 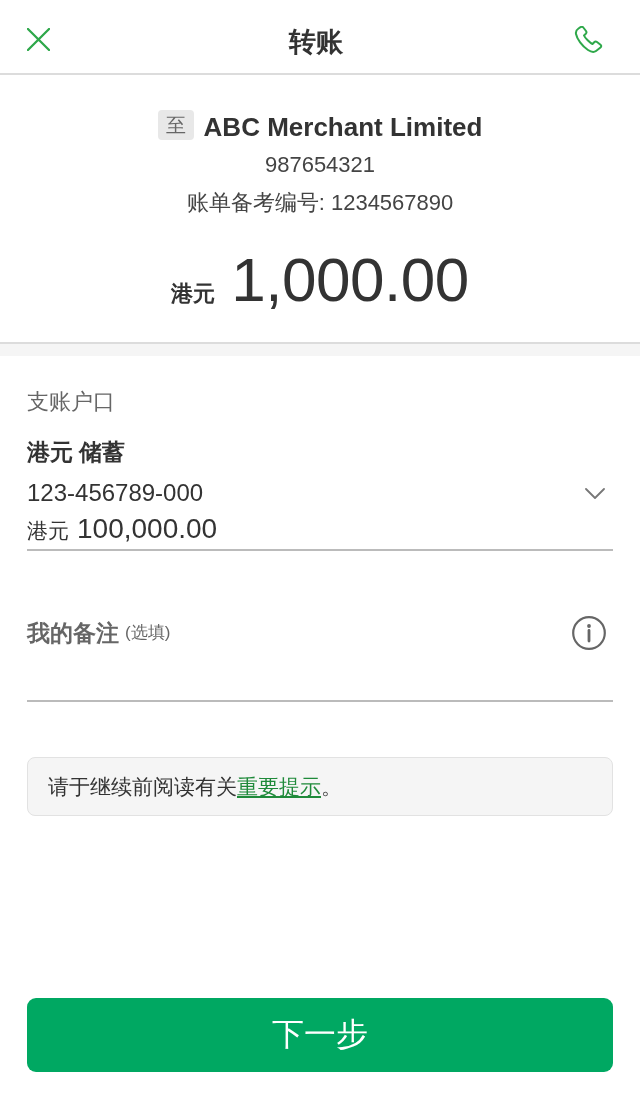 What do you see at coordinates (76, 452) in the screenshot?
I see `account-name: 港元 储蓄` at bounding box center [76, 452].